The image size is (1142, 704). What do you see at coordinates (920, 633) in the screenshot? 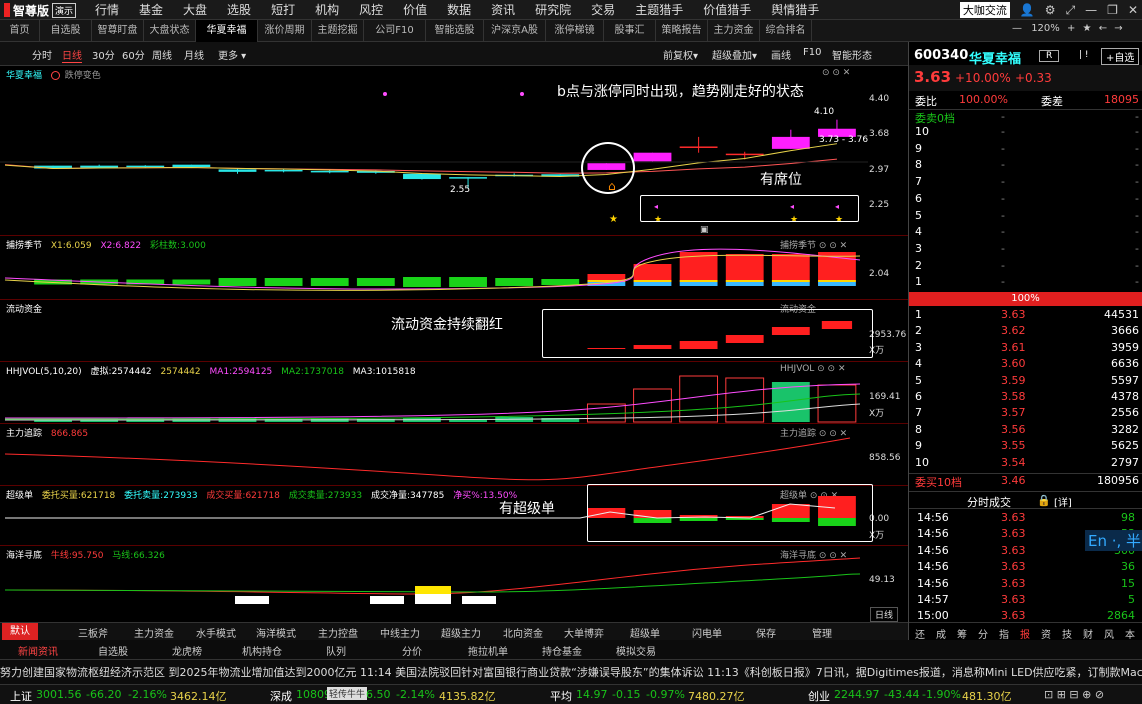
I see `side-tab-0: 还` at bounding box center [920, 633].